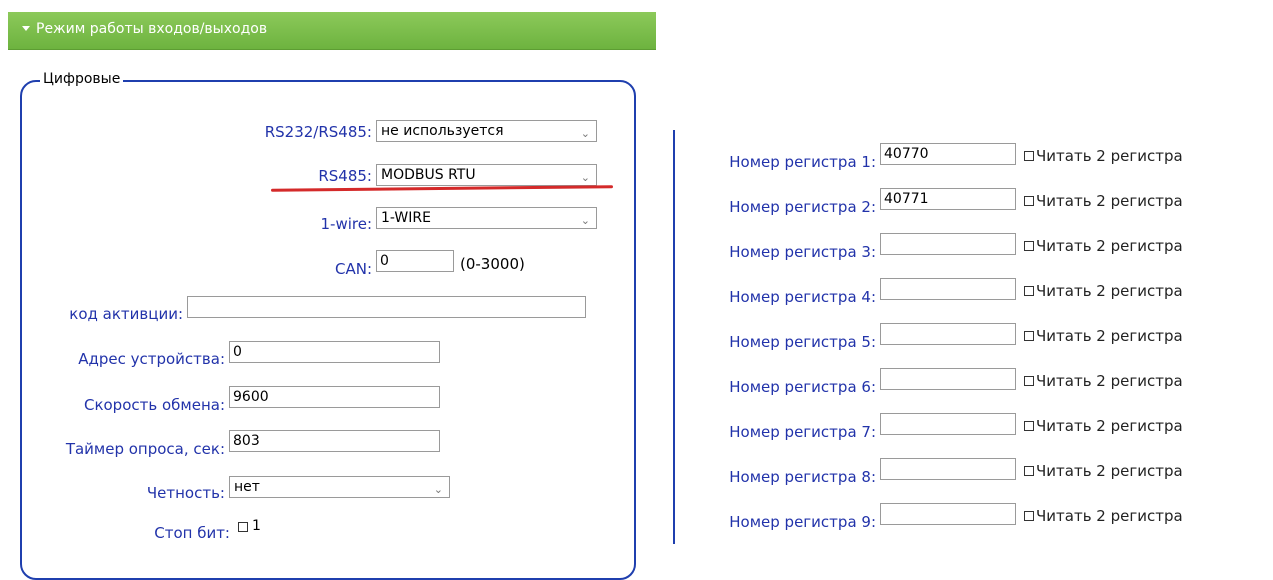 The width and height of the screenshot is (1273, 580). Describe the element at coordinates (334, 441) in the screenshot. I see `timer-input: 803` at that location.